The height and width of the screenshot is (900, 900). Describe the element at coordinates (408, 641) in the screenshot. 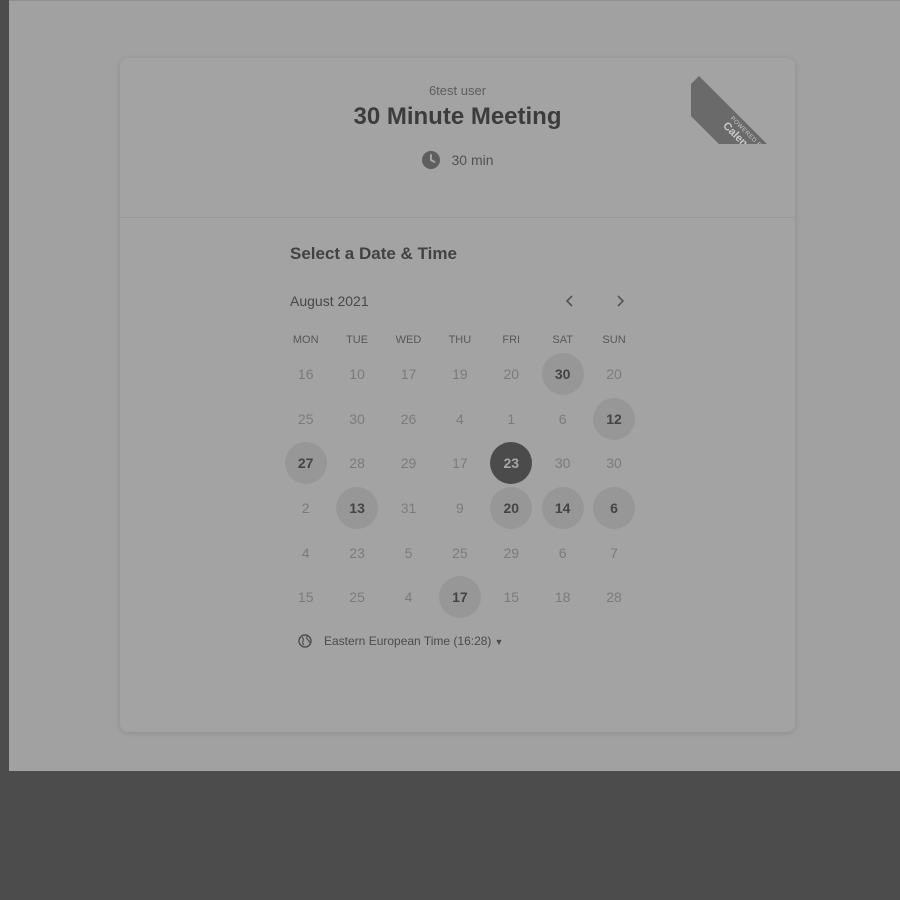

I see `timezone-label: Eastern European Time (16:28)` at that location.